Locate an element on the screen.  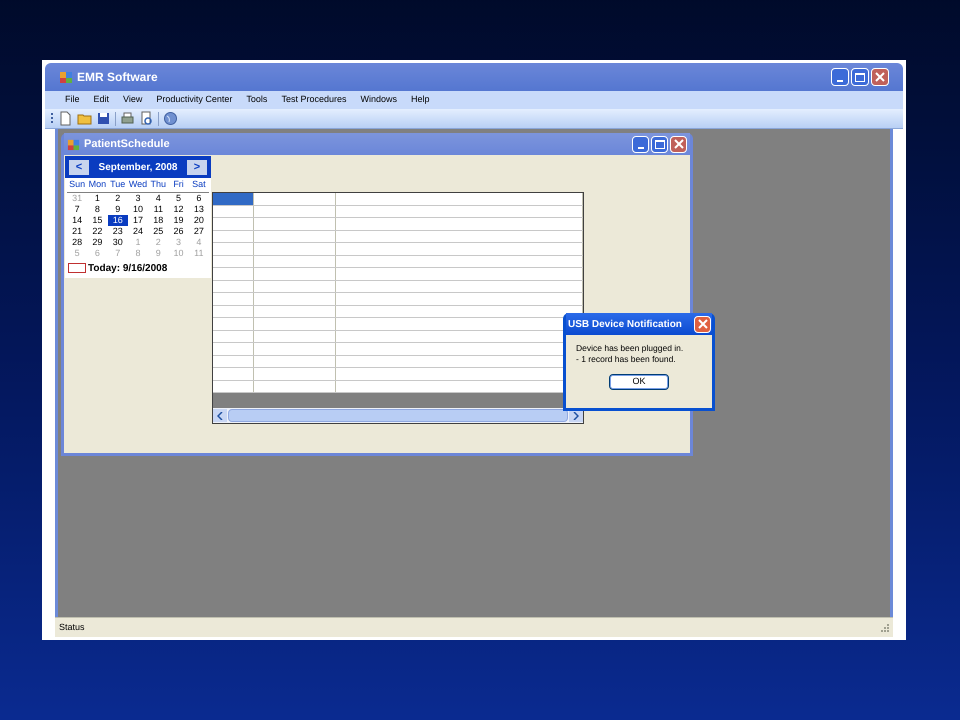
scroll-left-icon is located at coordinates (220, 415).